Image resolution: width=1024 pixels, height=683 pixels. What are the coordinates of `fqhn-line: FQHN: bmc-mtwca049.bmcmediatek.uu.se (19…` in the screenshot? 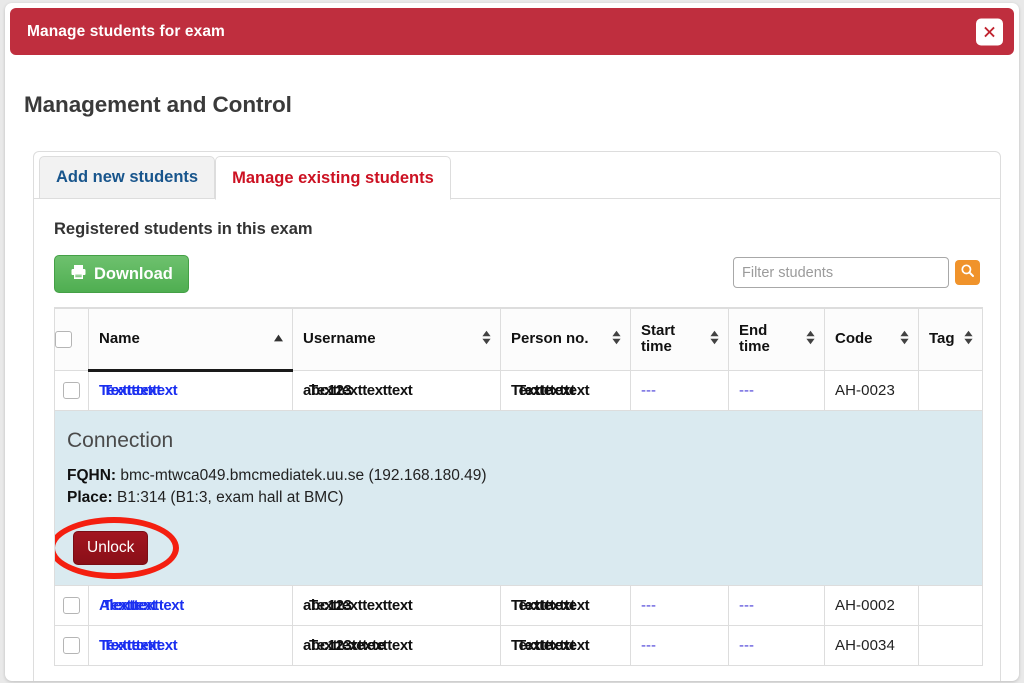 It's located at (524, 476).